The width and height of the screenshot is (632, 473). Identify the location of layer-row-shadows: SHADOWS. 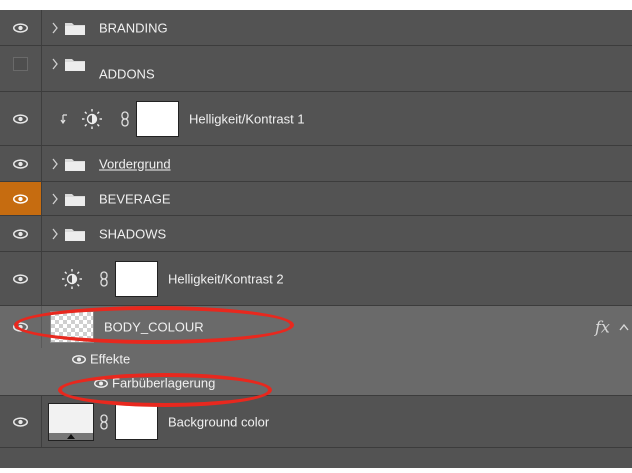
(316, 234).